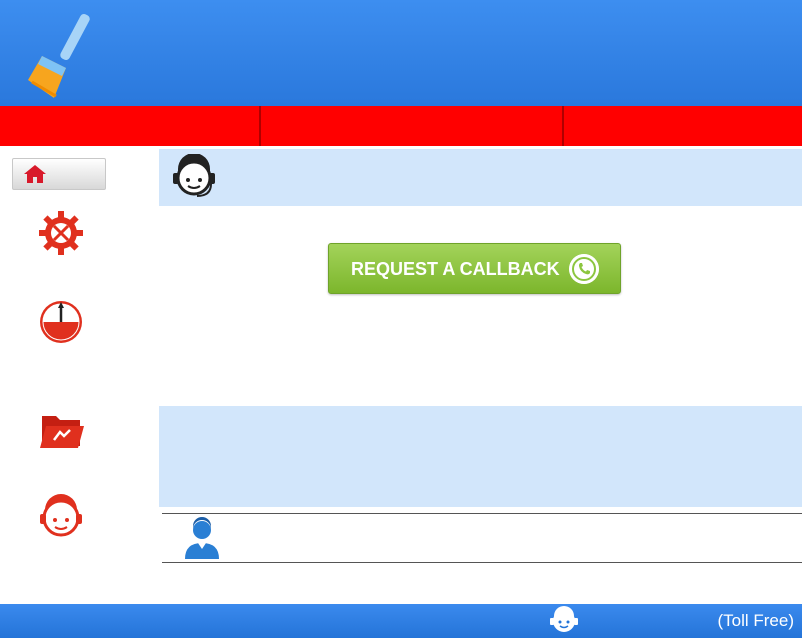  I want to click on folder-icon, so click(61, 431).